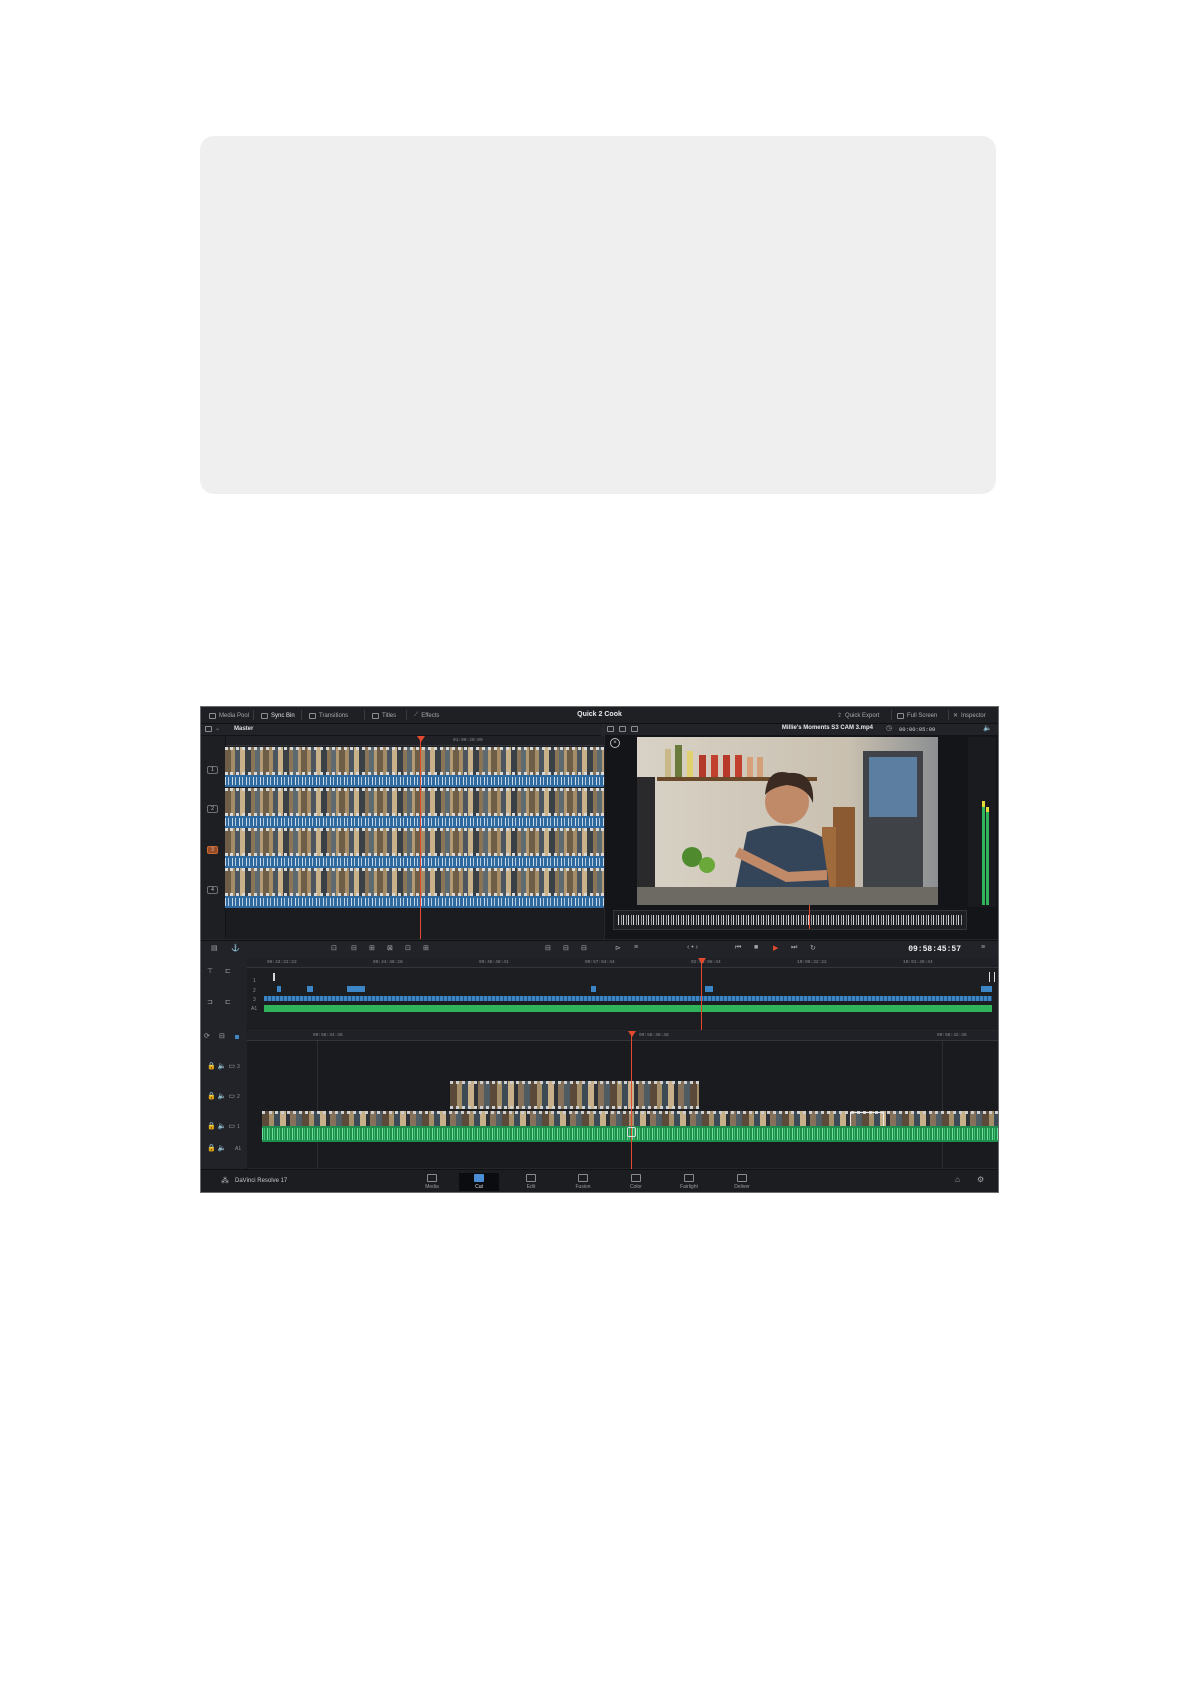 The image size is (1192, 1685). I want to click on trim-tool-icon: ⊏, so click(228, 971).